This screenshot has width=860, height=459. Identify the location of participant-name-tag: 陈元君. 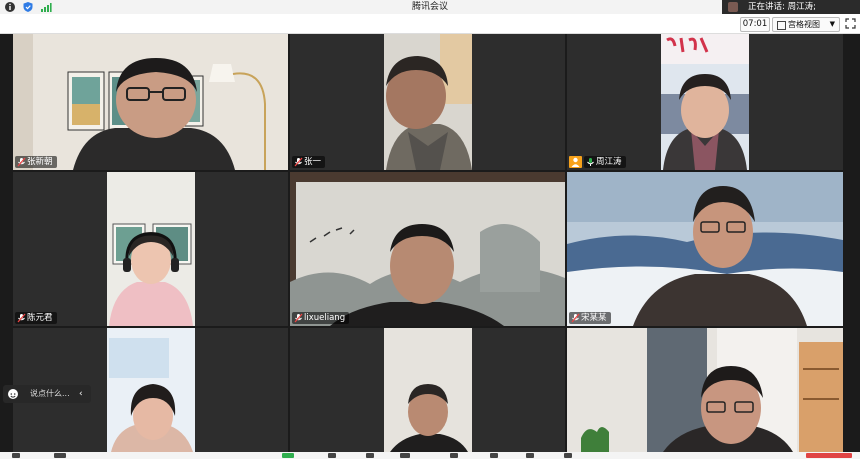
(36, 318).